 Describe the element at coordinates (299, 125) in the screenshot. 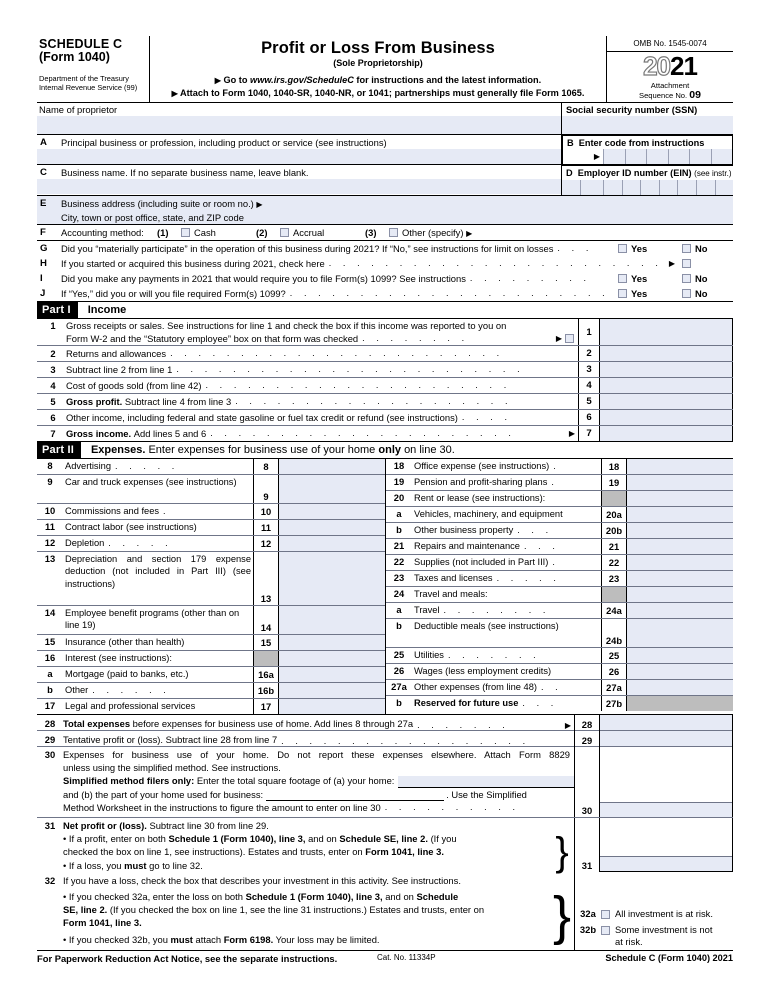

I see `name-input` at that location.